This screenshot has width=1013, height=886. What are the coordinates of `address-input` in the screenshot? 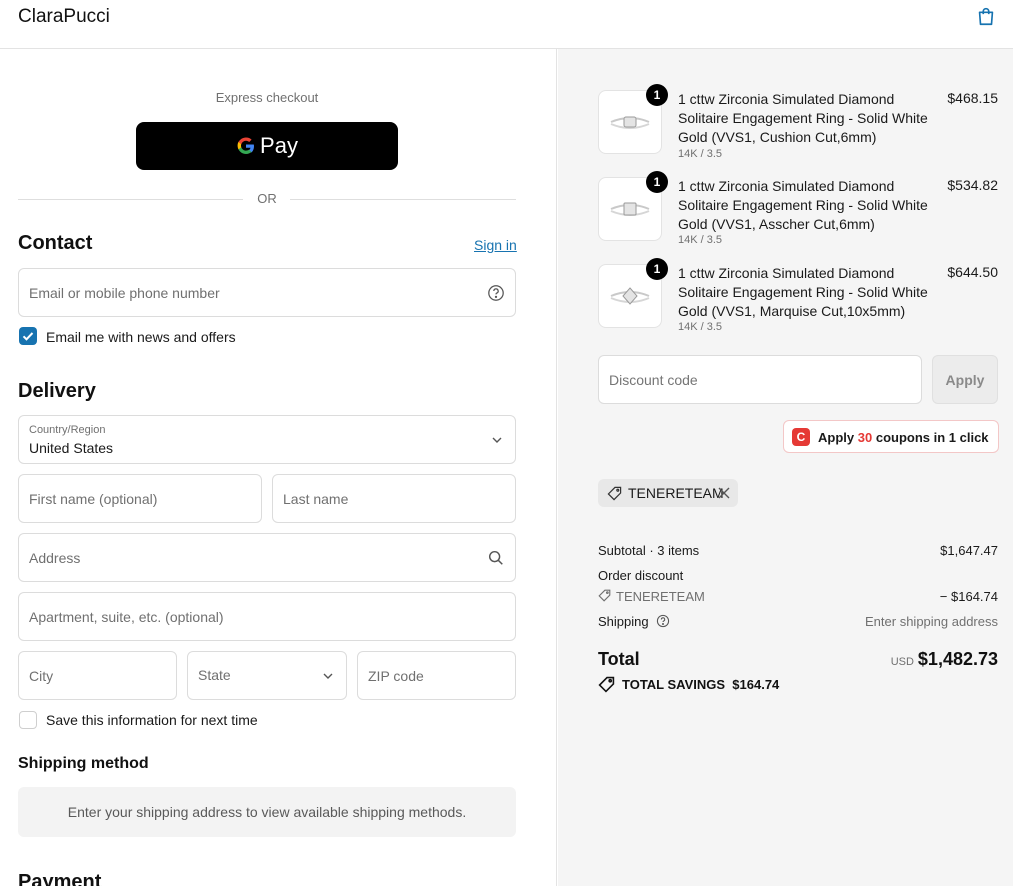 It's located at (267, 557).